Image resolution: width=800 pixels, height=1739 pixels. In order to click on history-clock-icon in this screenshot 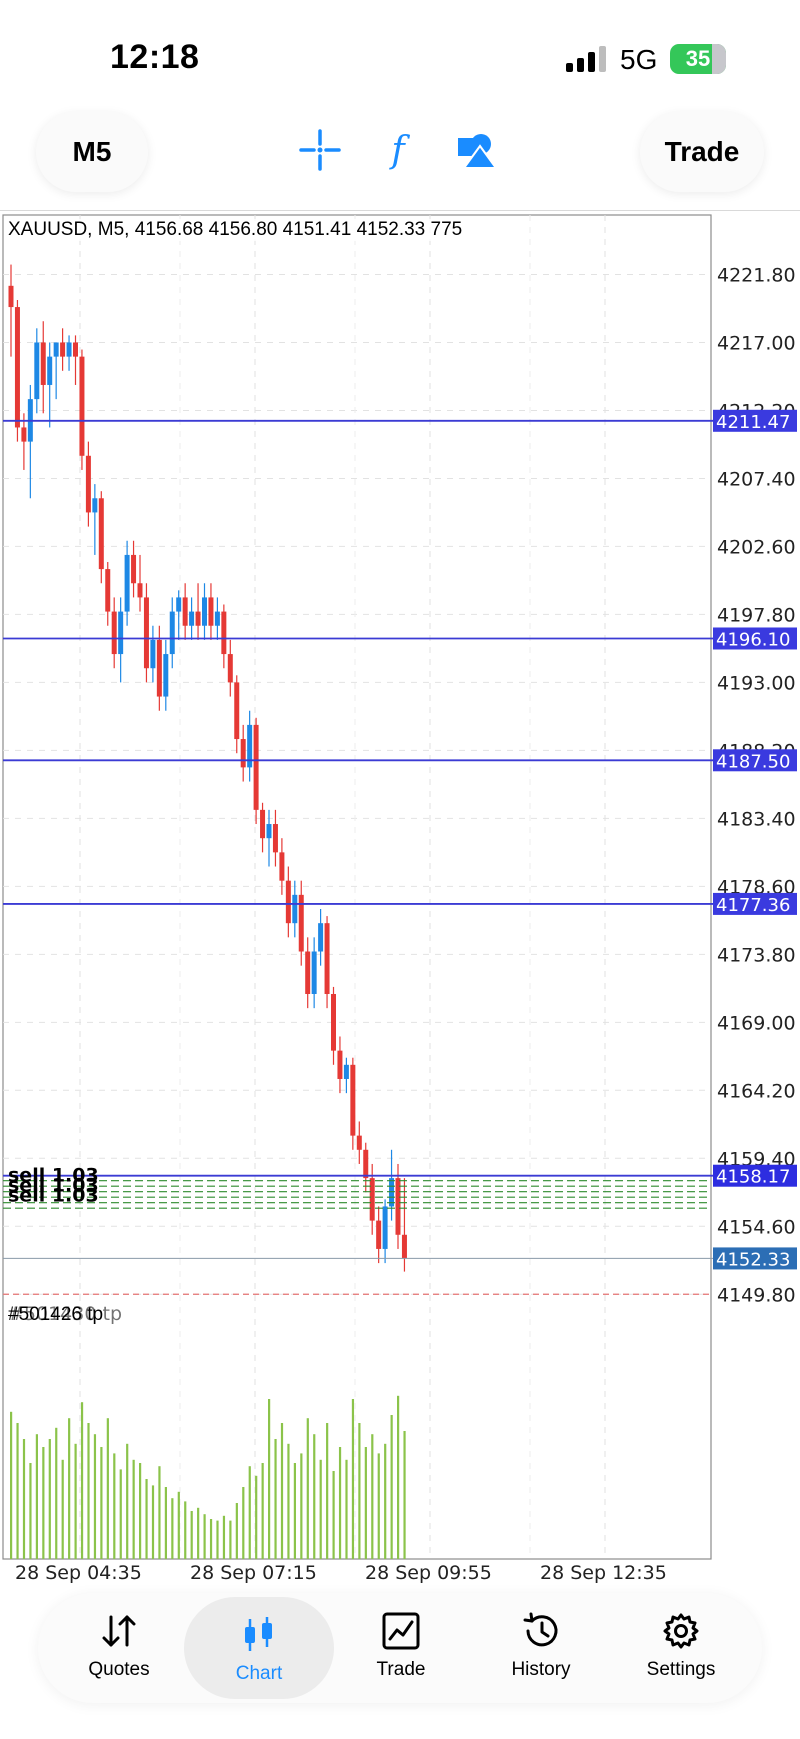, I will do `click(540, 1629)`.